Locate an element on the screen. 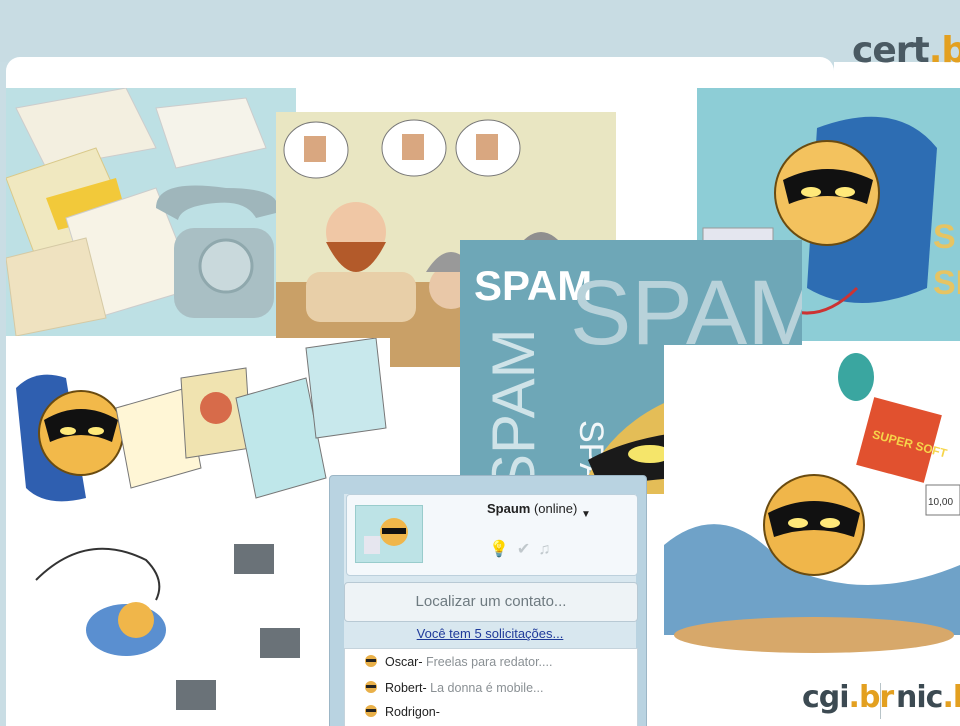 The height and width of the screenshot is (726, 960). svg-text: SPAM is located at coordinates (513, 411).